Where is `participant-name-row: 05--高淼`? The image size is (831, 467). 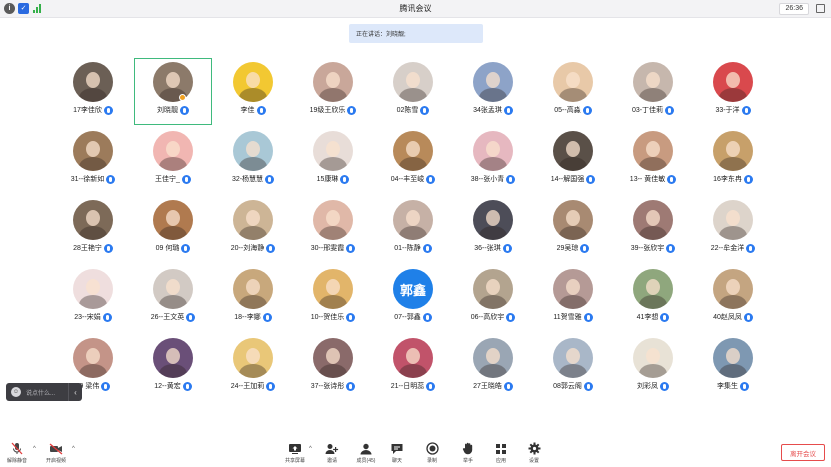
participant-name-row: 05--高淼 is located at coordinates (573, 110).